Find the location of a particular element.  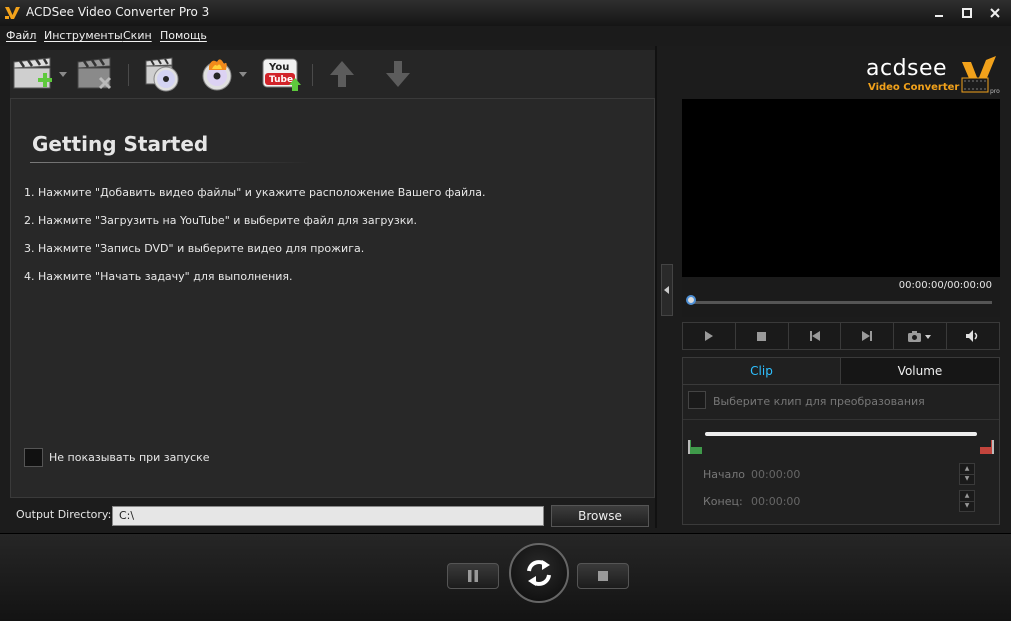

panel-divider is located at coordinates (656, 287).